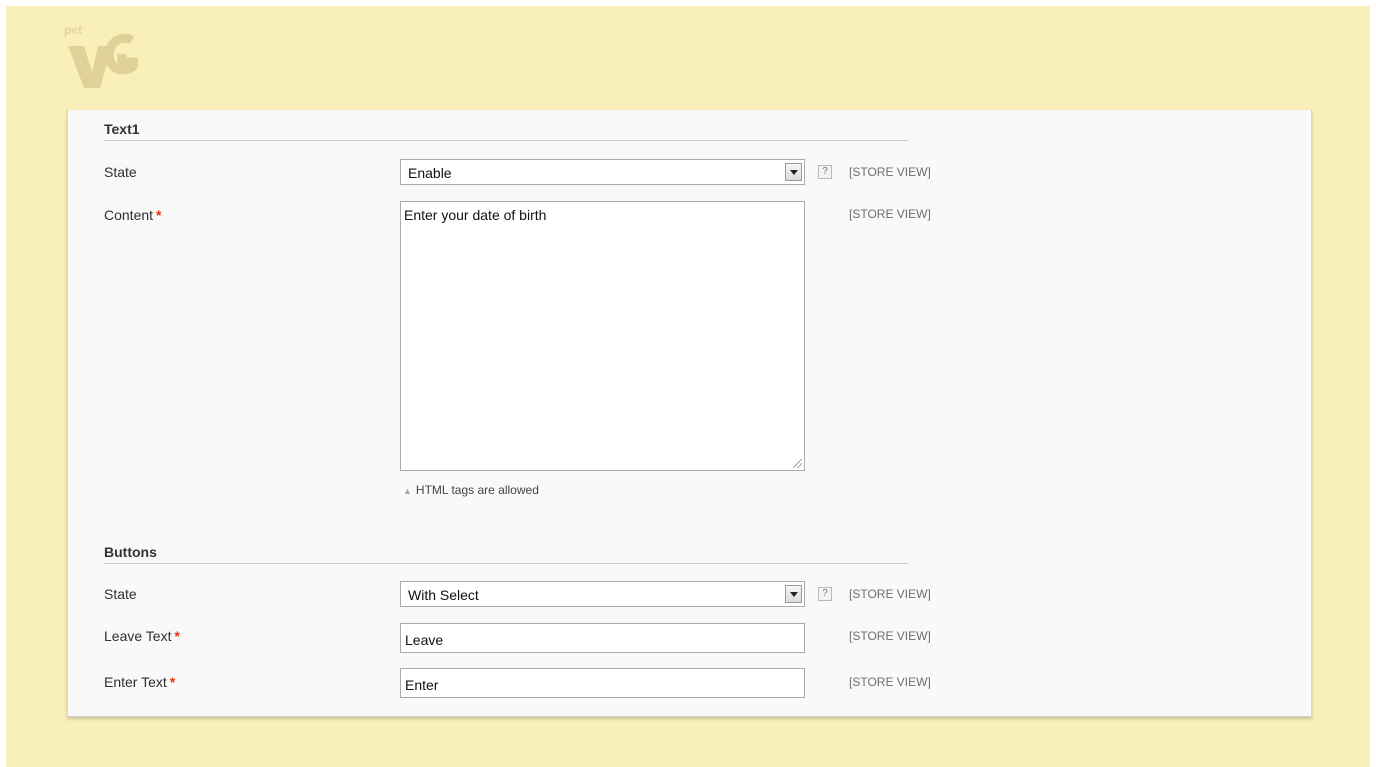 The image size is (1376, 767). I want to click on buttons-state-label: State, so click(120, 594).